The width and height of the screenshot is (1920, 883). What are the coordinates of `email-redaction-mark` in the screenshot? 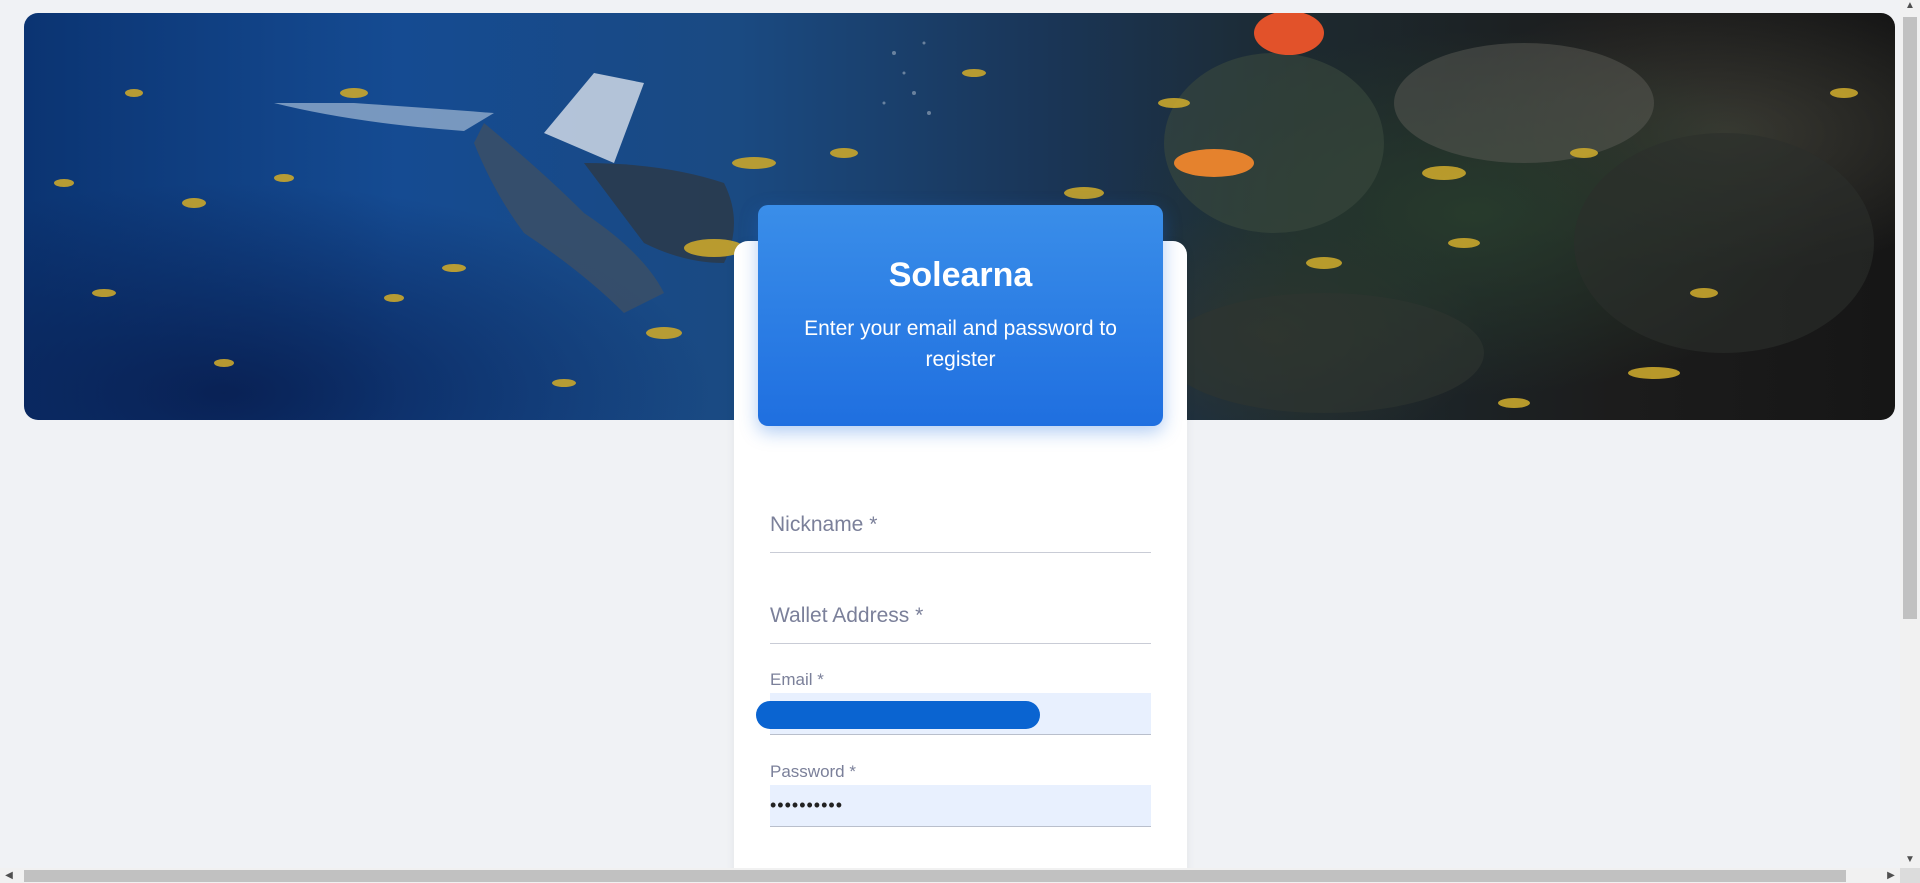 It's located at (898, 715).